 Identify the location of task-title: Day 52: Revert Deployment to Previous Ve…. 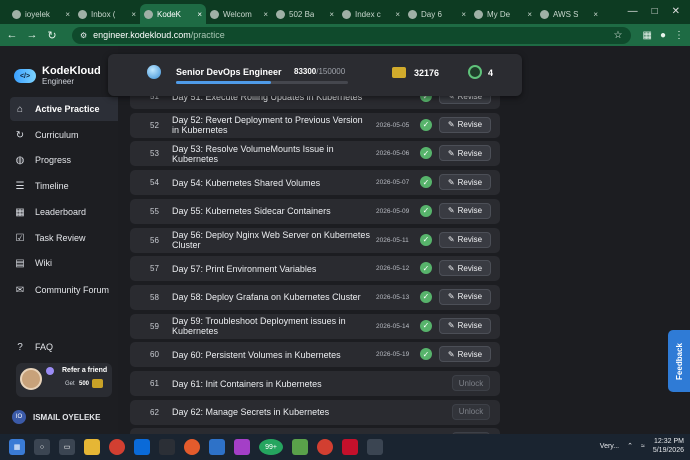
(272, 125).